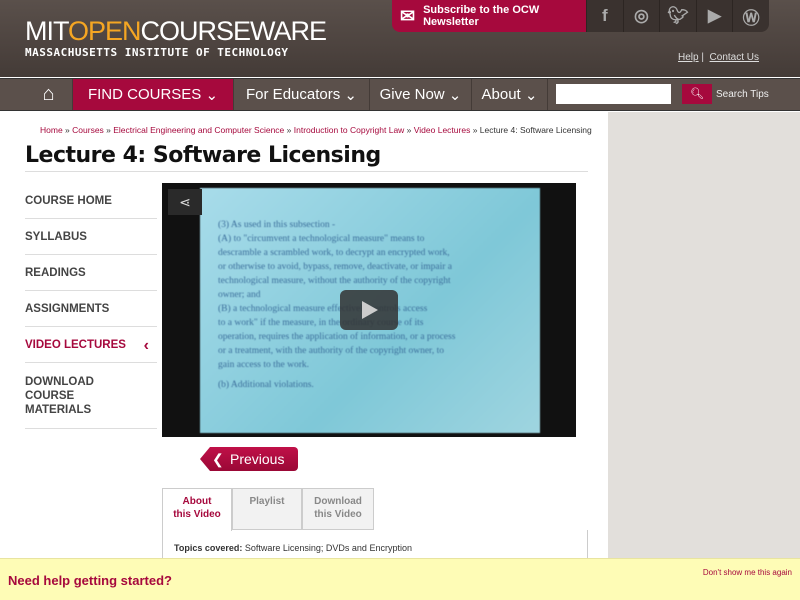 The width and height of the screenshot is (800, 600). What do you see at coordinates (51, 130) in the screenshot?
I see `breadcrumb-home: Home` at bounding box center [51, 130].